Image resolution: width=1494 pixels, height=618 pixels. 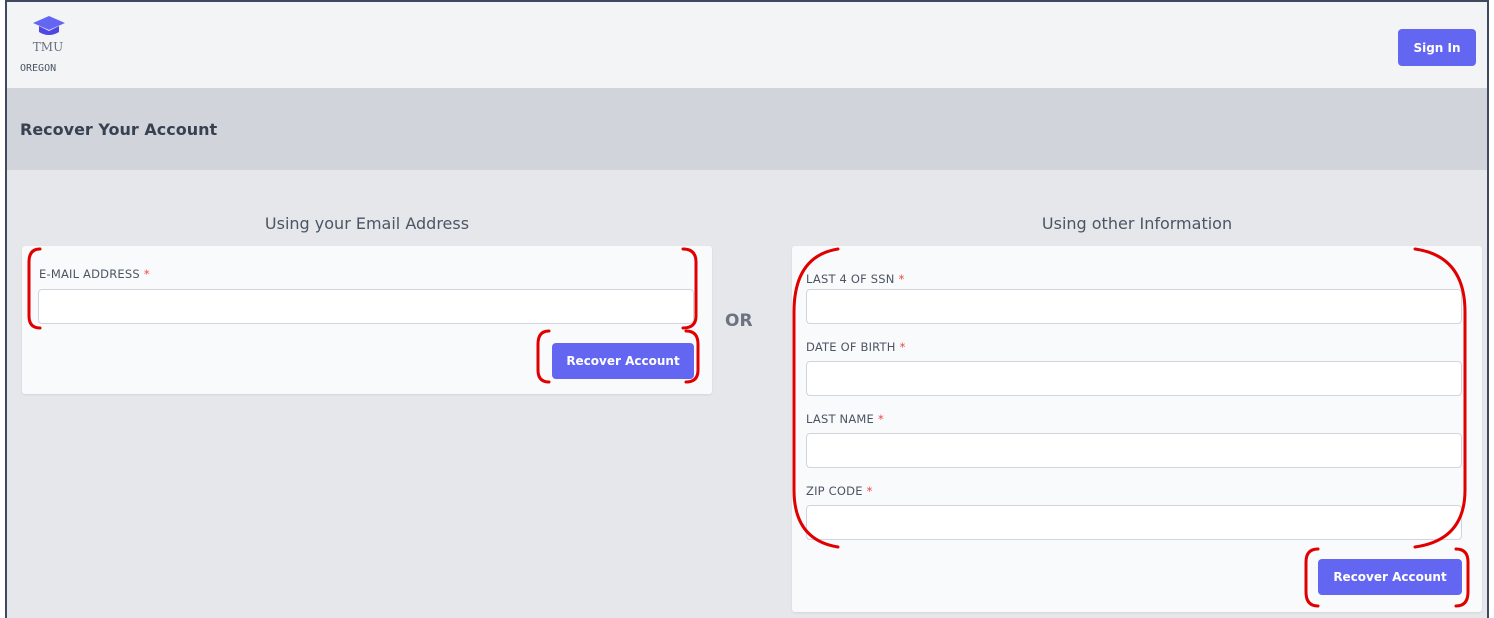 I want to click on email-recovery-card: E-MAIL ADDRESS * Recover Account, so click(x=367, y=320).